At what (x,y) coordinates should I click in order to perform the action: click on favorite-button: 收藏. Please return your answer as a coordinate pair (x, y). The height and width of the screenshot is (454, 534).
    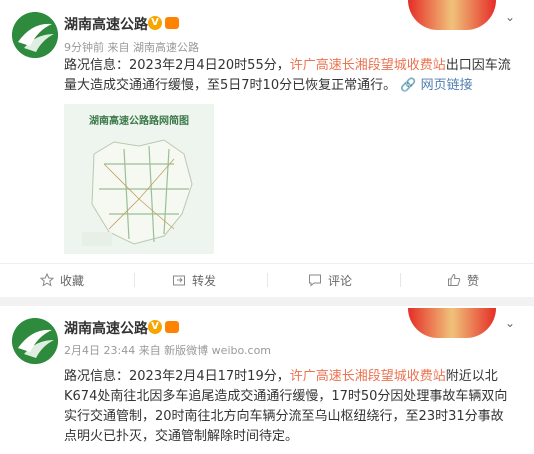
    Looking at the image, I should click on (62, 280).